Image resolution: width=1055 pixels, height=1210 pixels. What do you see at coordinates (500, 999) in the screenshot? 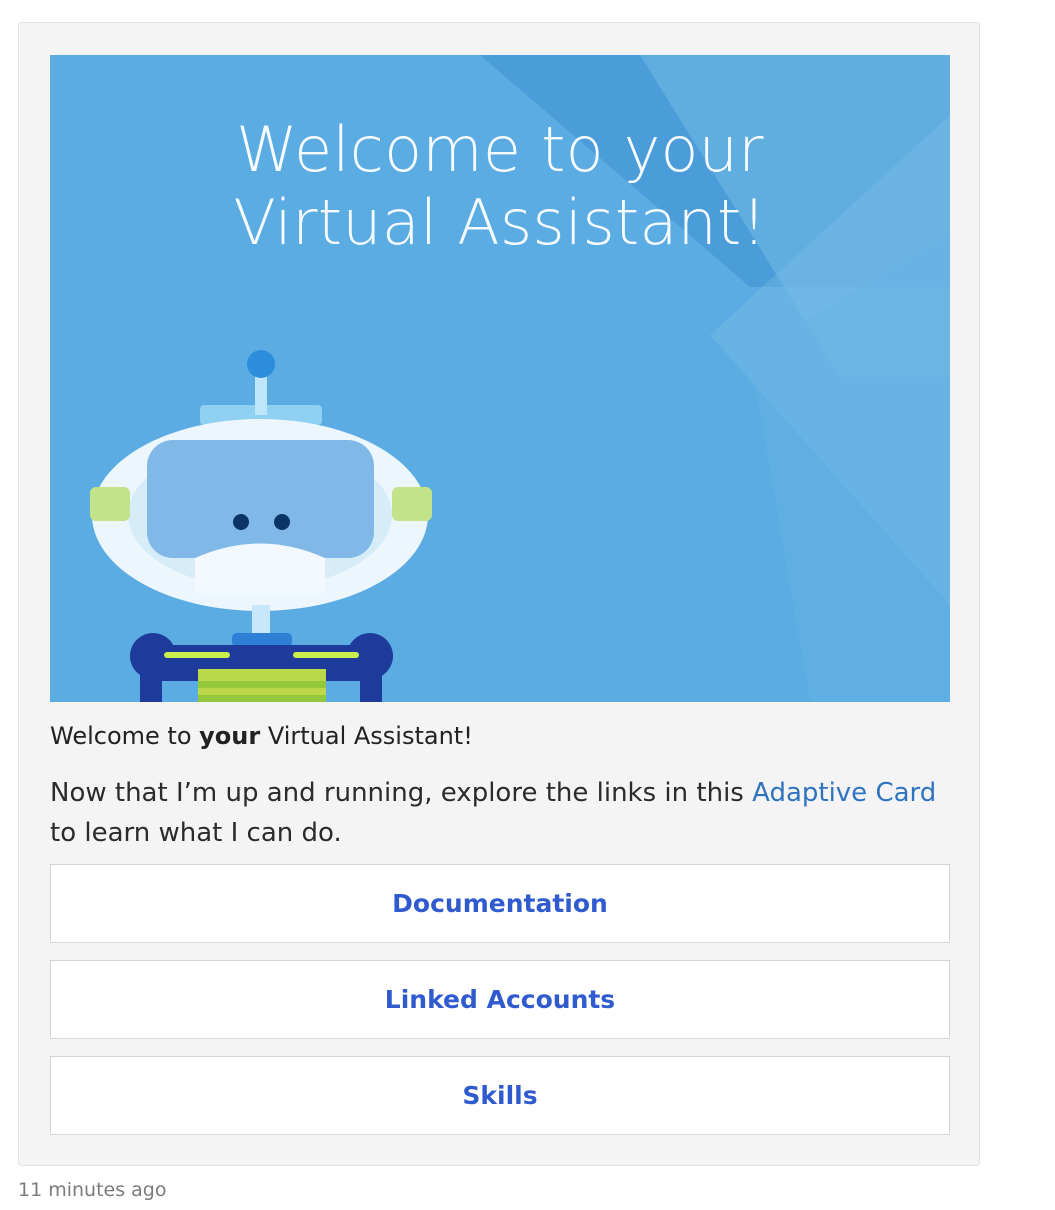
I see `linked-accounts-button: Linked Accounts` at bounding box center [500, 999].